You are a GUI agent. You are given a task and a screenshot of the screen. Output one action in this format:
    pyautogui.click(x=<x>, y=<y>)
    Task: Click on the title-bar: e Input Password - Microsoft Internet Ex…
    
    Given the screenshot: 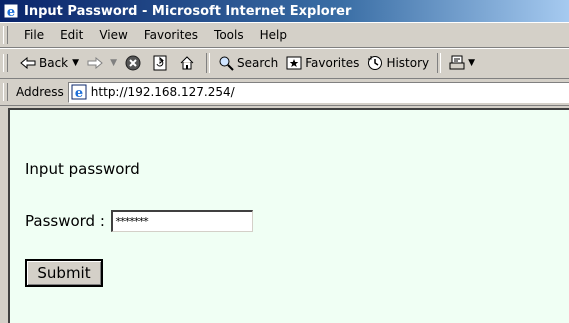 What is the action you would take?
    pyautogui.click(x=284, y=11)
    